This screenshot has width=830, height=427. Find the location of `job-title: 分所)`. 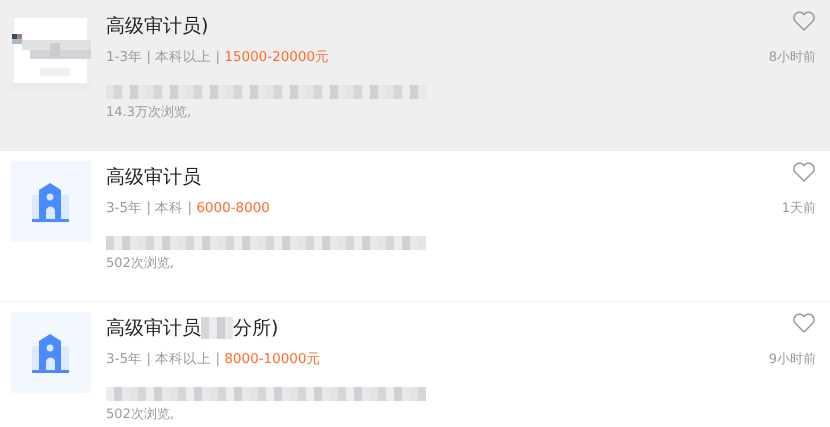

job-title: 分所) is located at coordinates (255, 328).